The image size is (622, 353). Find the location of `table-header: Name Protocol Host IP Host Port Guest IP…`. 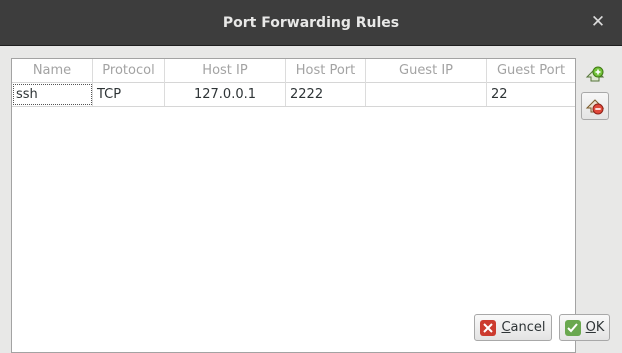

table-header: Name Protocol Host IP Host Port Guest IP… is located at coordinates (293, 71).